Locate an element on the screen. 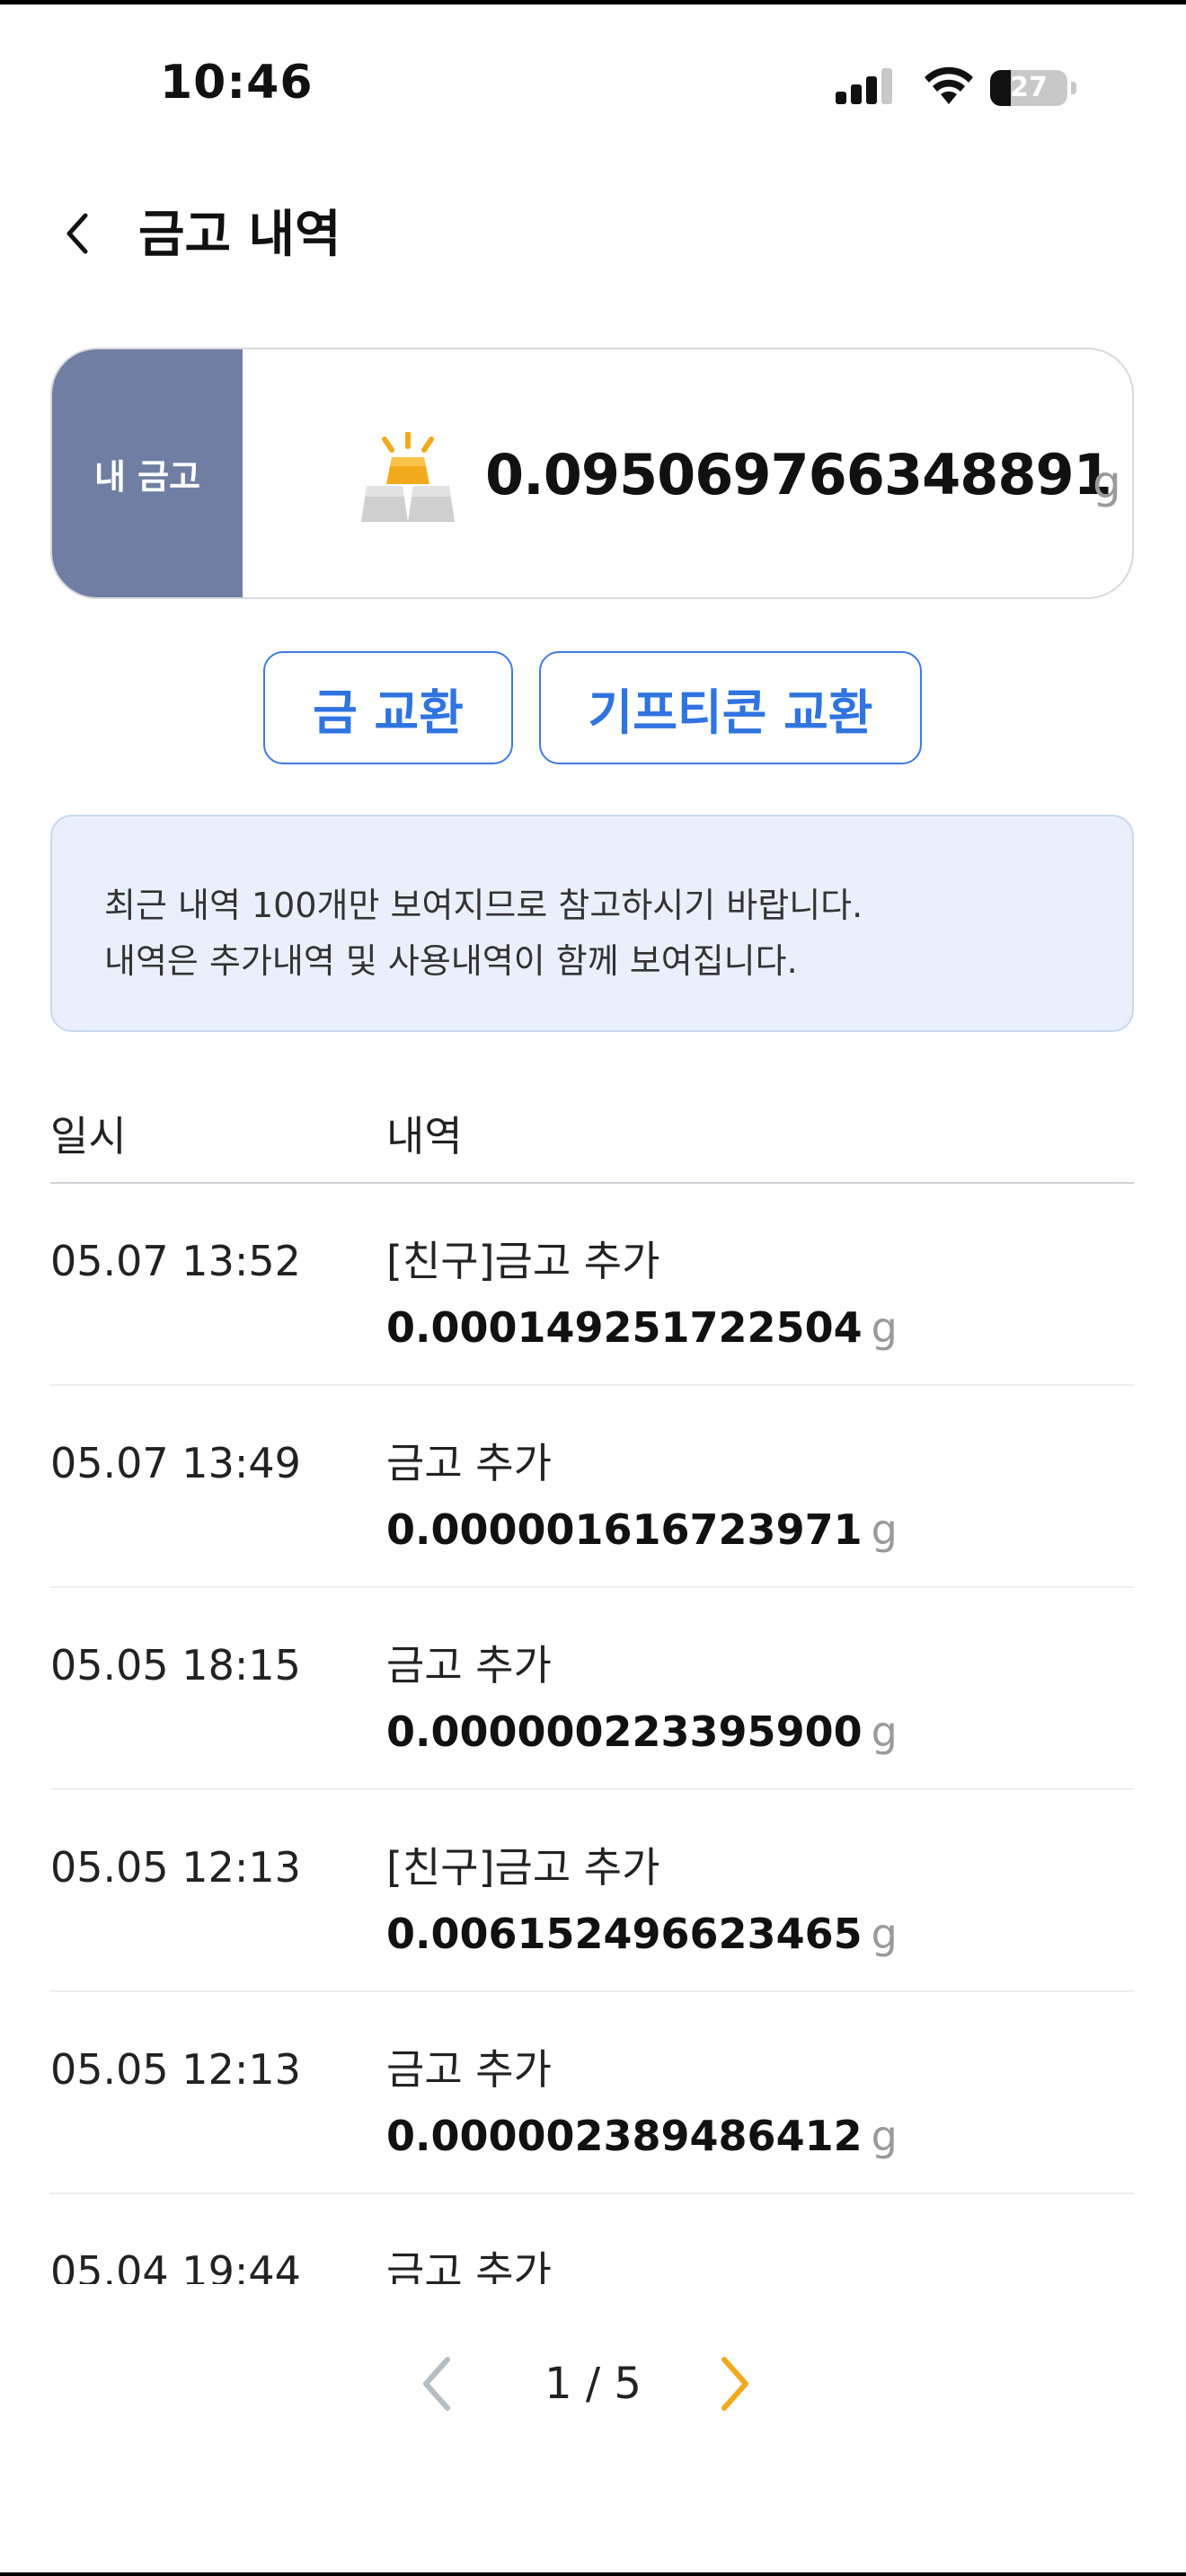  cellular-signal-icon is located at coordinates (864, 86).